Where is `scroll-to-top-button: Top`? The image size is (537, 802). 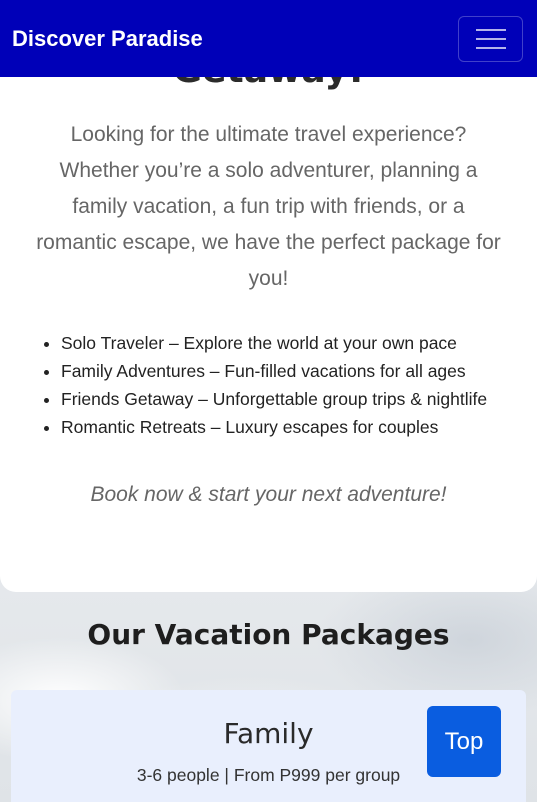
scroll-to-top-button: Top is located at coordinates (464, 741).